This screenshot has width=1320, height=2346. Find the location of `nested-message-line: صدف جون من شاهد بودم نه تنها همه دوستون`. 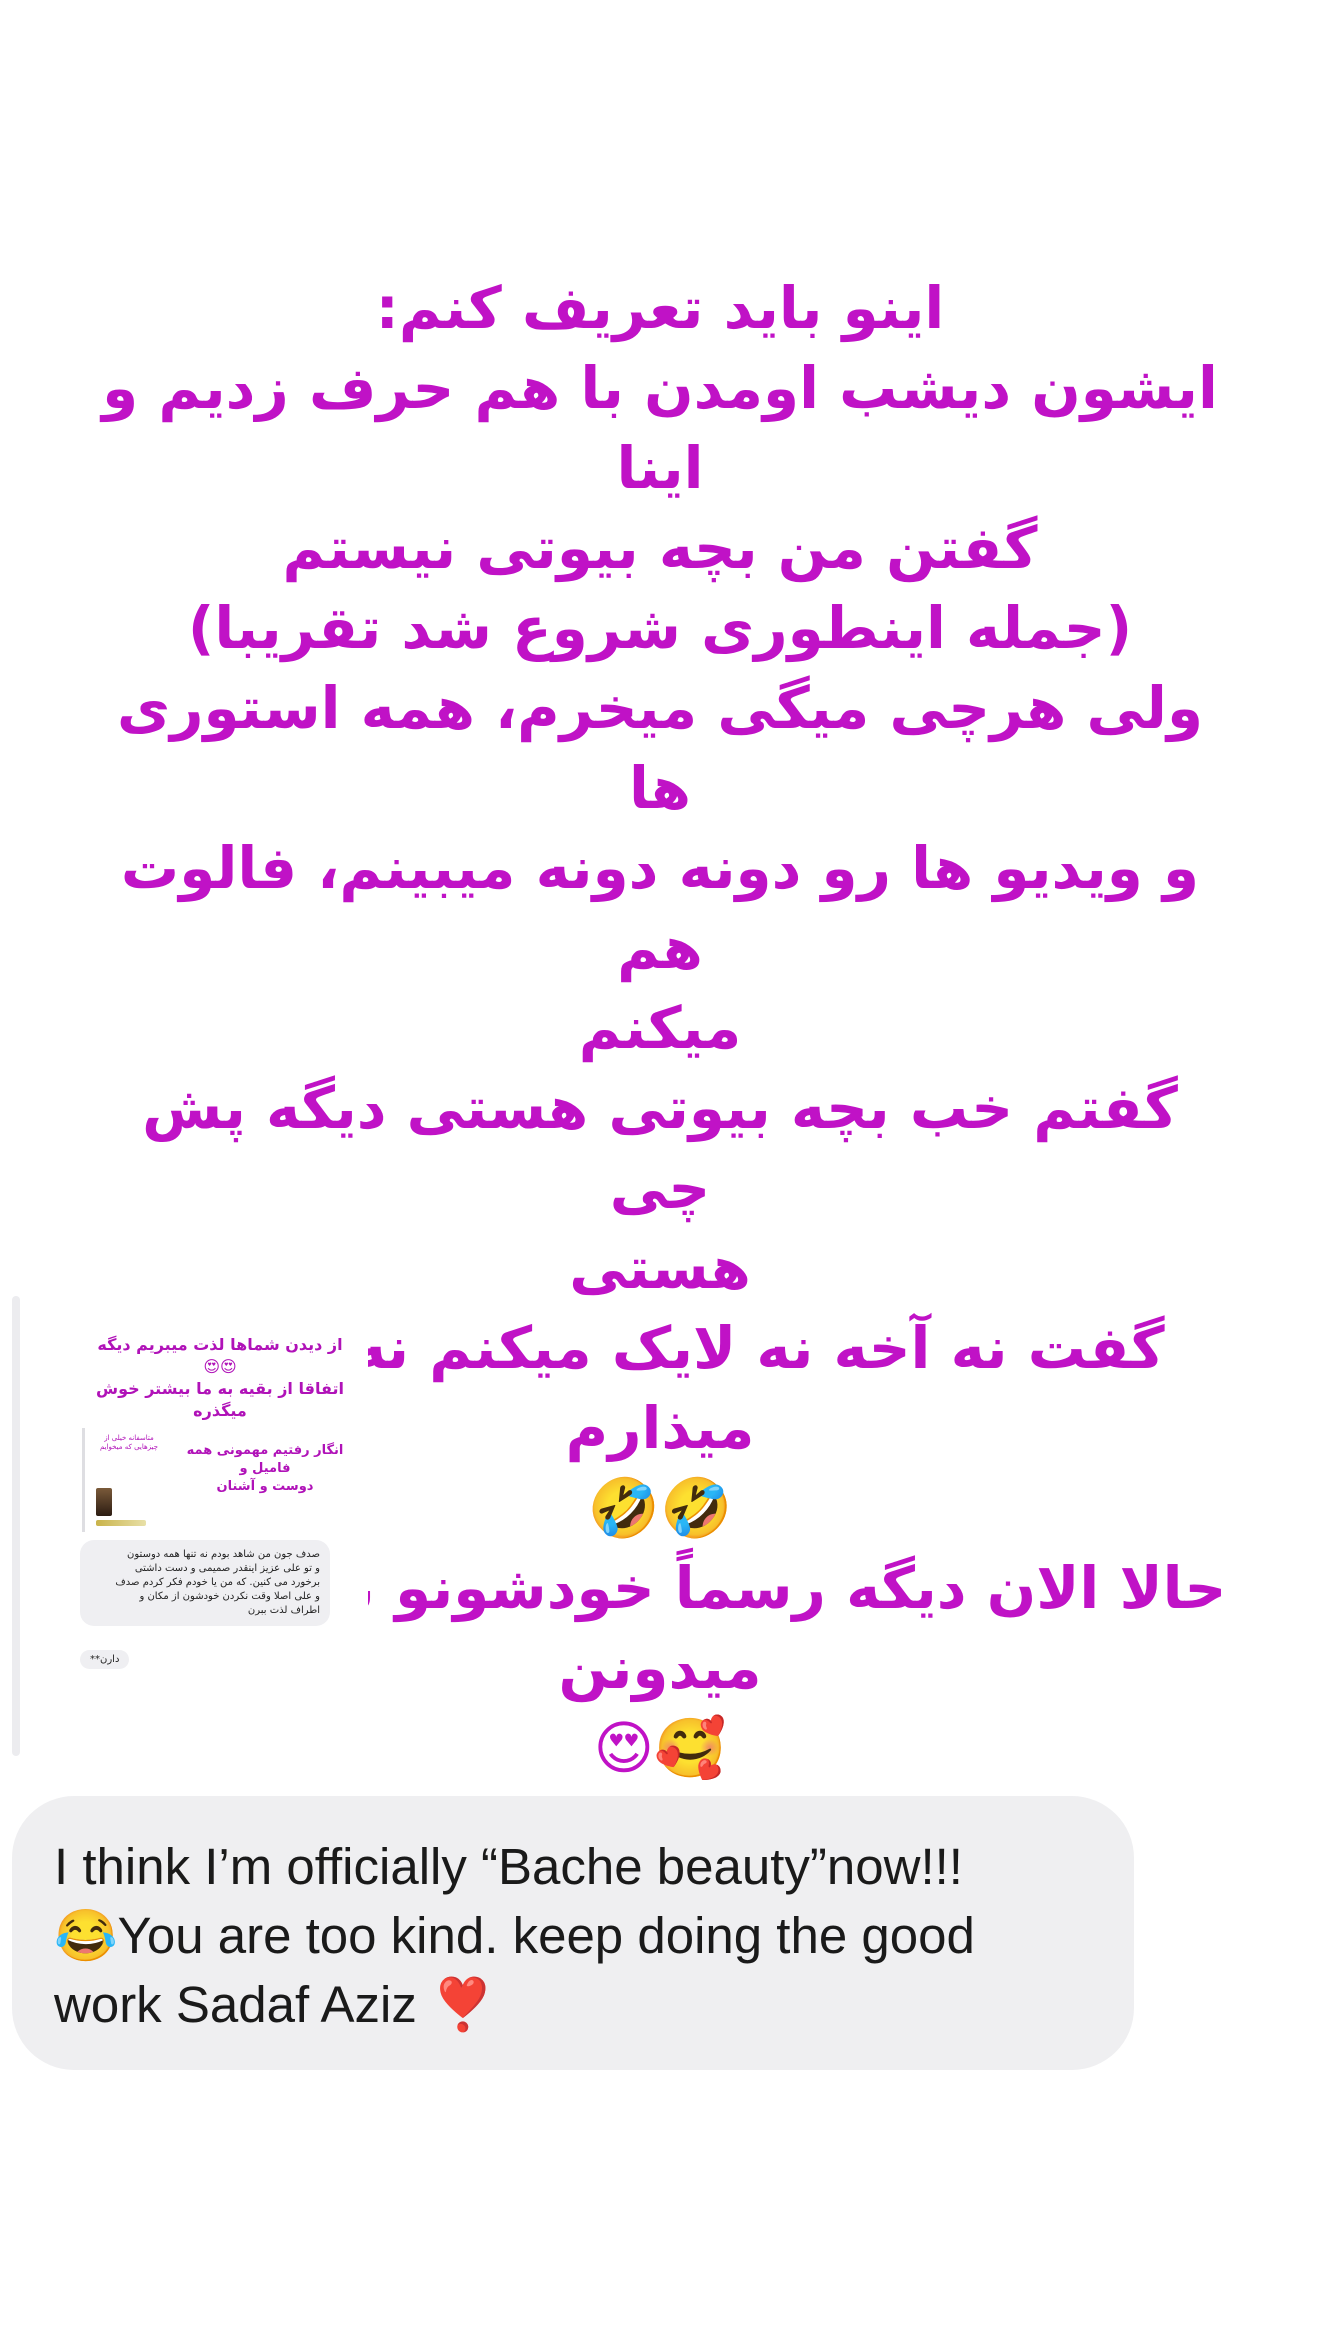

nested-message-line: صدف جون من شاهد بودم نه تنها همه دوستون is located at coordinates (223, 1554).